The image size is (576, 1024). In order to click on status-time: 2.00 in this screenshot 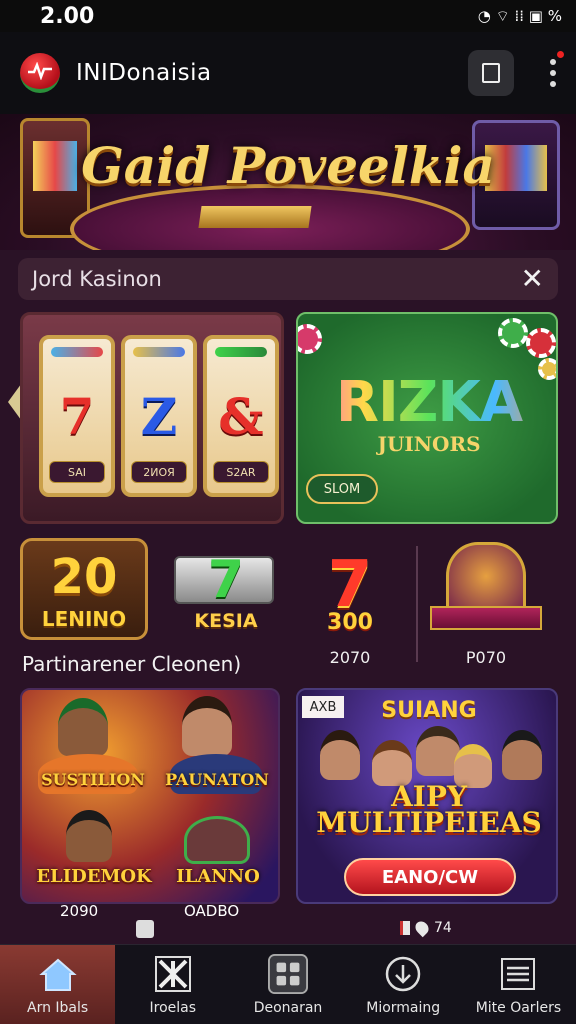, I will do `click(67, 16)`.